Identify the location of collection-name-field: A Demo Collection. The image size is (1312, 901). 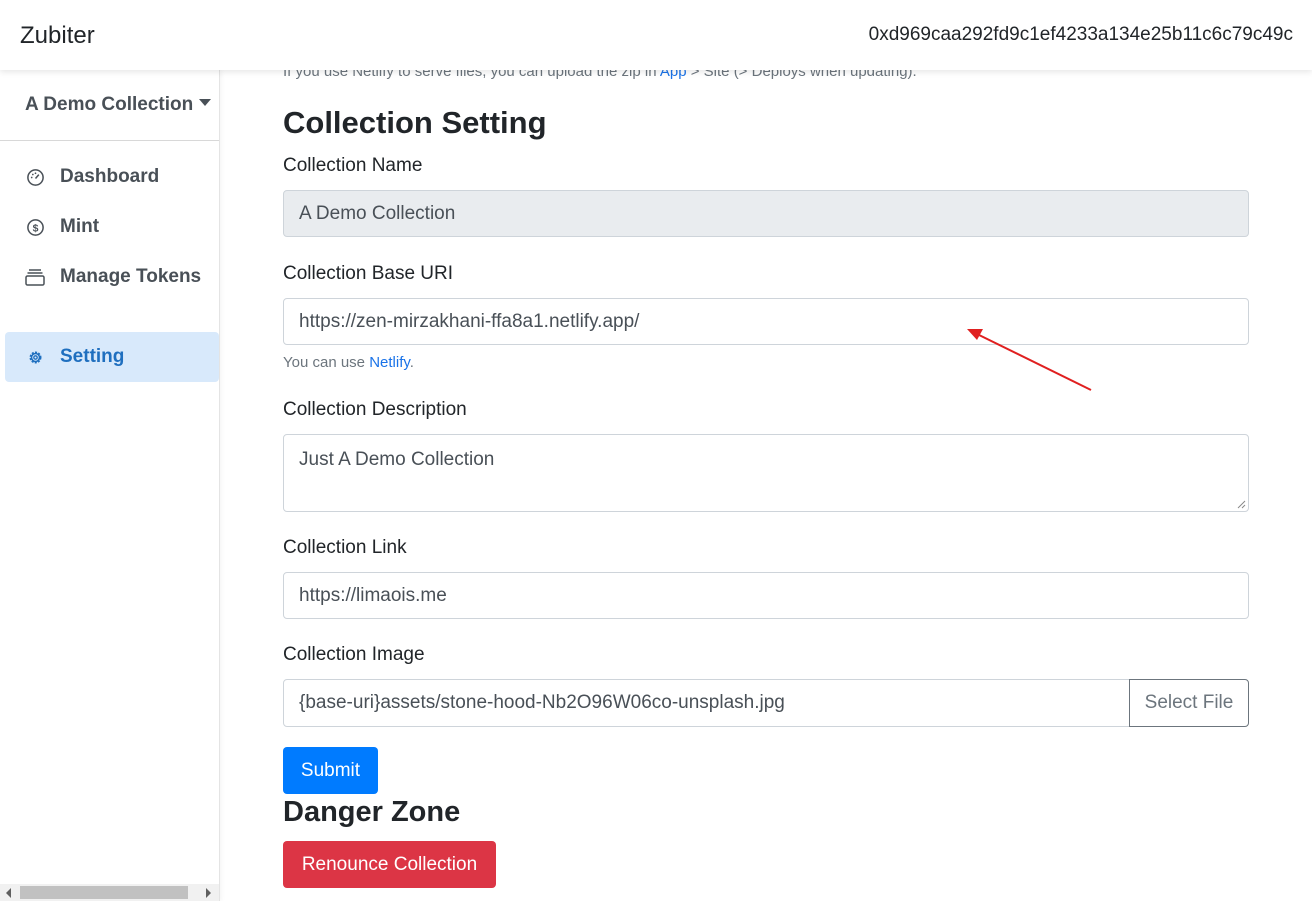
(766, 213).